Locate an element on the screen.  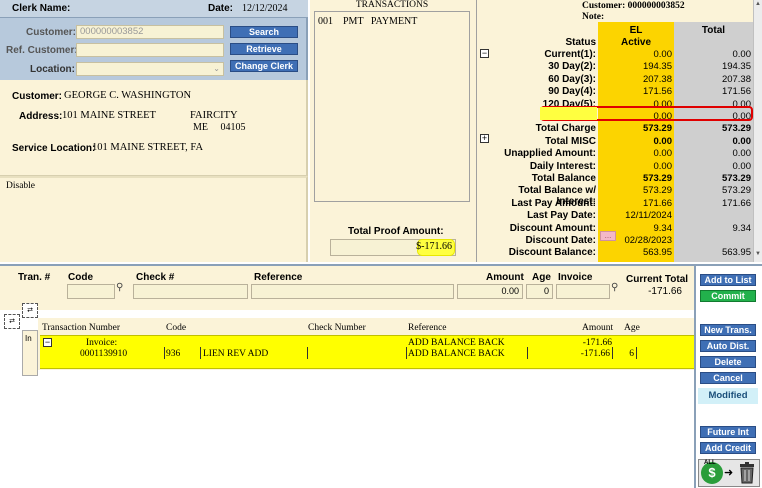
modified-status-badge: Modified is located at coordinates (728, 396).